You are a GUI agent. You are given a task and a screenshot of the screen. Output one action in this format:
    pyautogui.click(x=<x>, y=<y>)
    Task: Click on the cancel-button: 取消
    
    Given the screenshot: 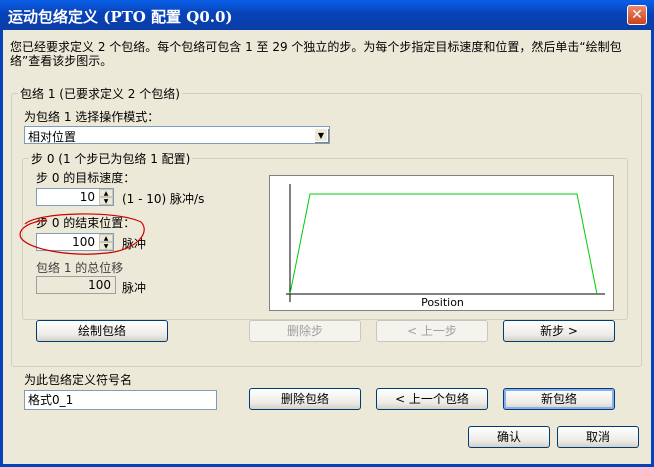 What is the action you would take?
    pyautogui.click(x=598, y=437)
    